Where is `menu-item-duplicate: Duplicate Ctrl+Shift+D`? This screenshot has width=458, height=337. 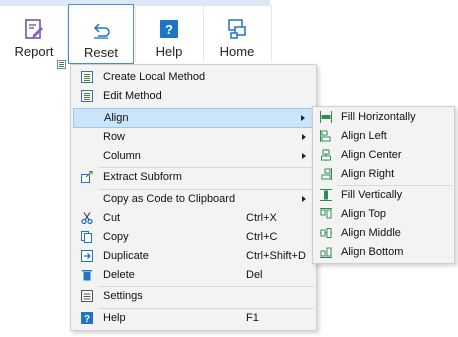 menu-item-duplicate: Duplicate Ctrl+Shift+D is located at coordinates (193, 256).